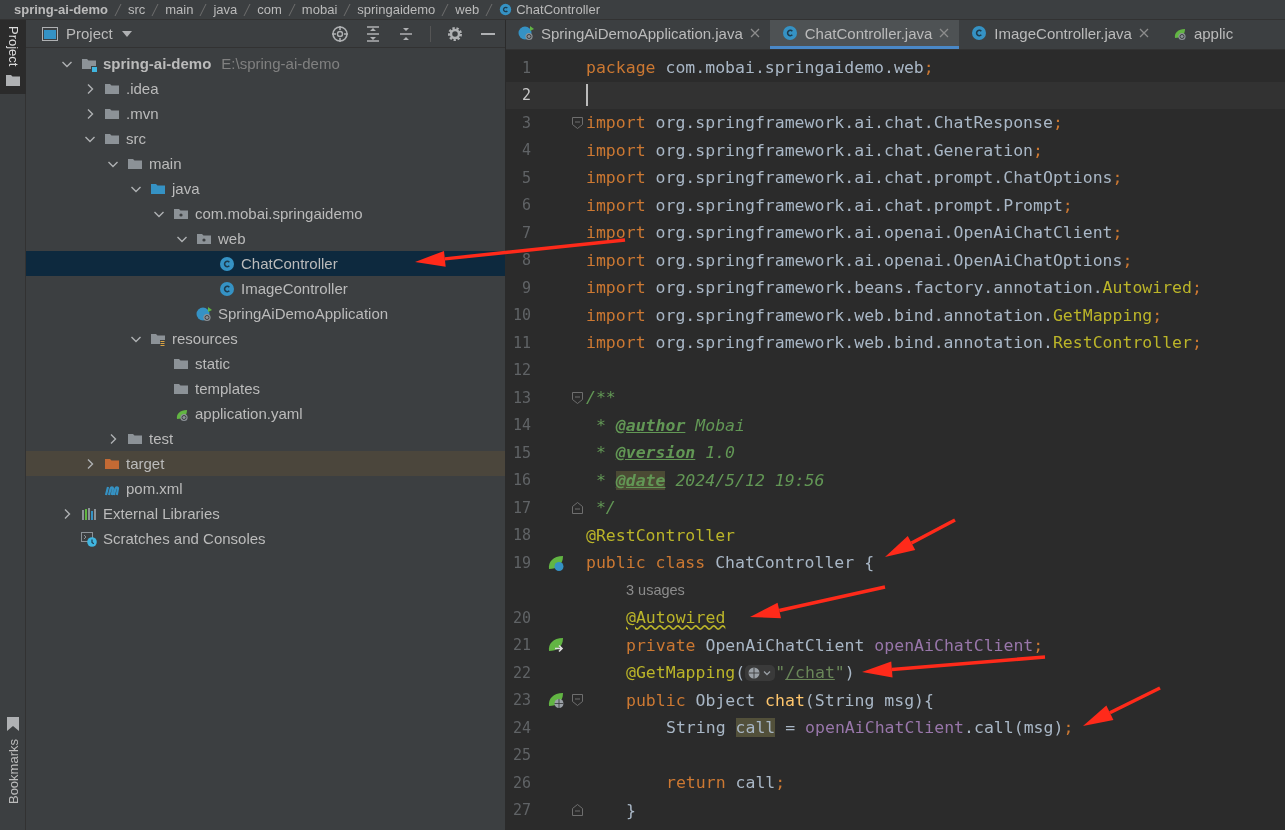 The height and width of the screenshot is (830, 1285). What do you see at coordinates (265, 288) in the screenshot?
I see `tree-item: ImageController` at bounding box center [265, 288].